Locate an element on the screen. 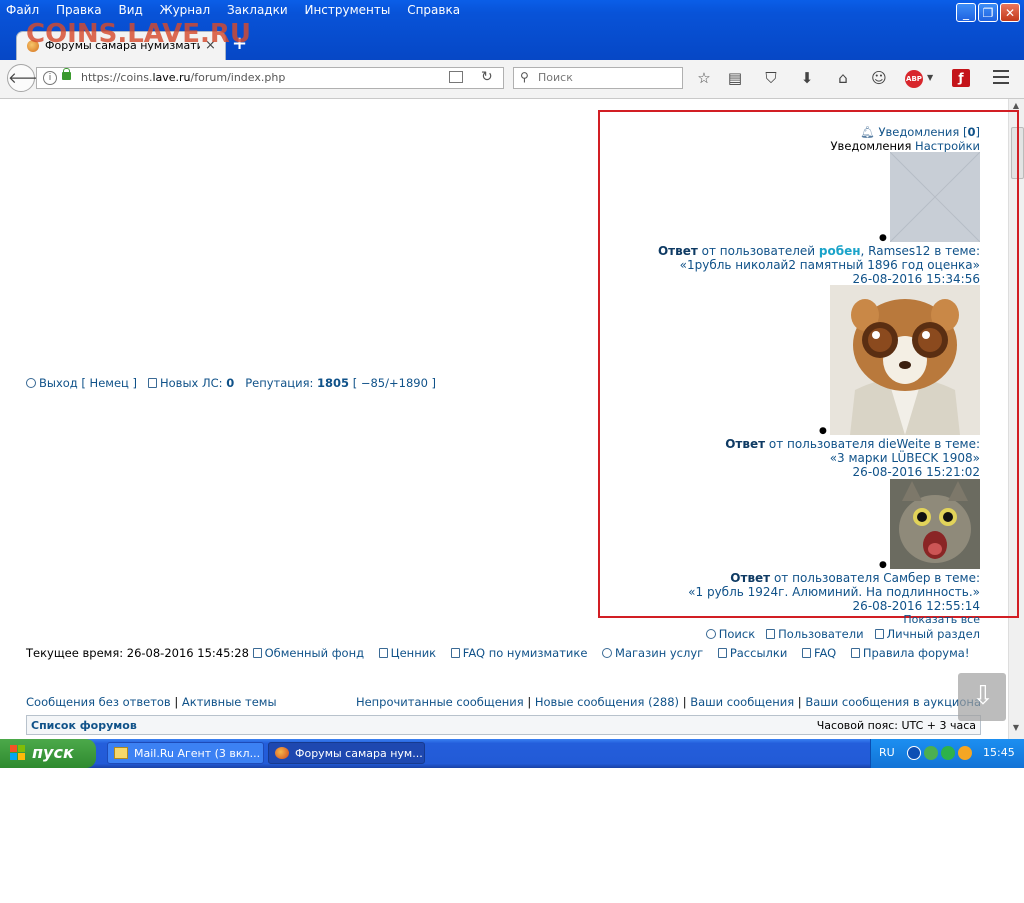 This screenshot has width=1024, height=903. new-posts-link: Новые сообщения (288) is located at coordinates (607, 702).